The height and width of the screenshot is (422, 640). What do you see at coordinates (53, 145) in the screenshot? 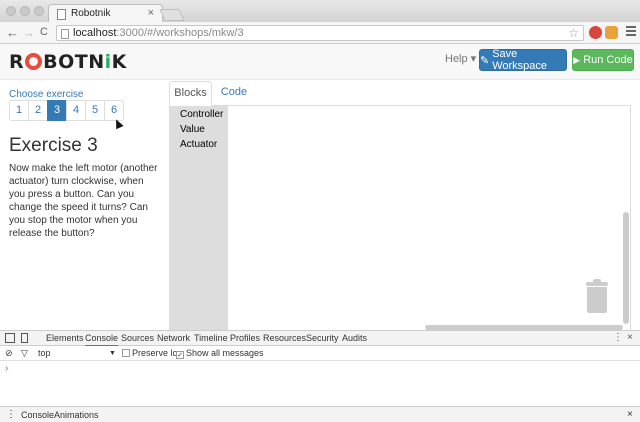
I see `exercise-title: Exercise 3` at bounding box center [53, 145].